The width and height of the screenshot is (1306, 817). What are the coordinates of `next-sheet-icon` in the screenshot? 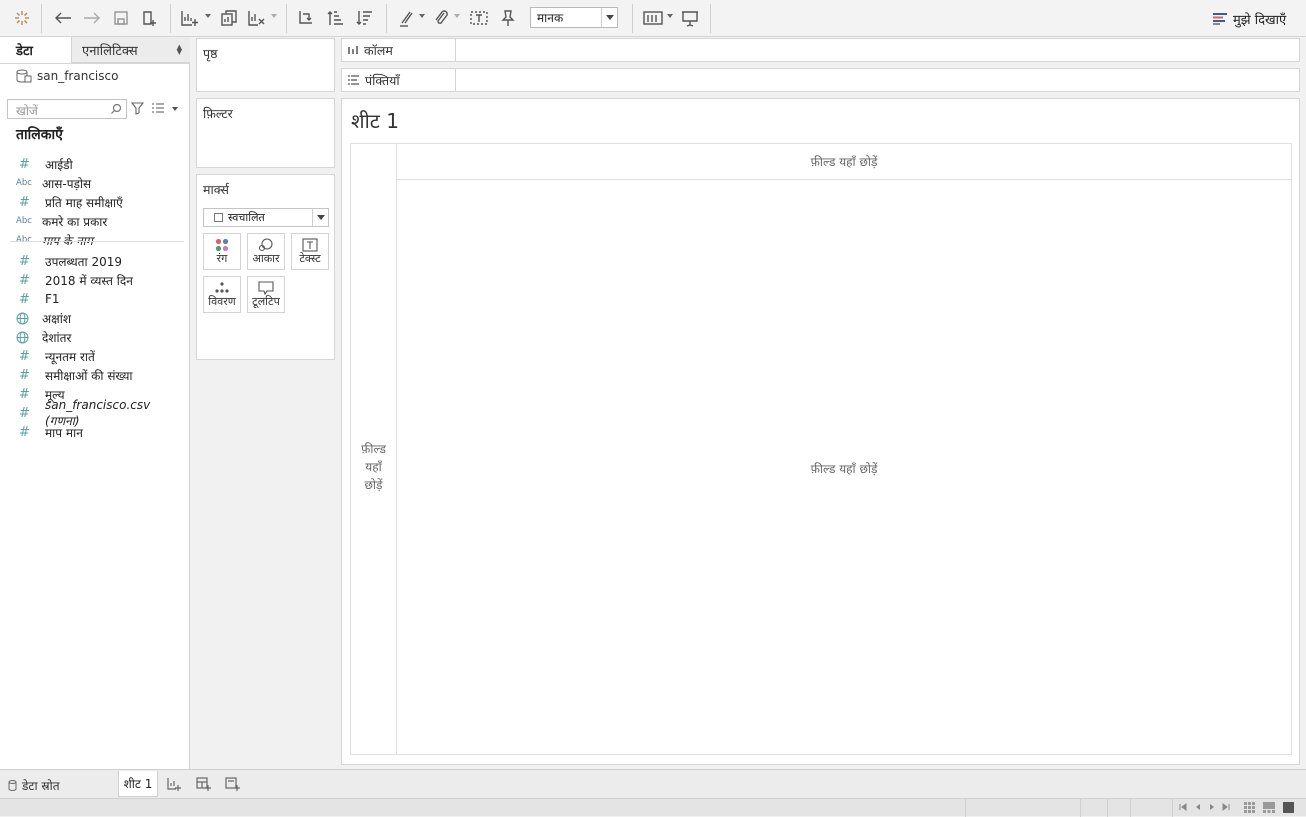 It's located at (1212, 807).